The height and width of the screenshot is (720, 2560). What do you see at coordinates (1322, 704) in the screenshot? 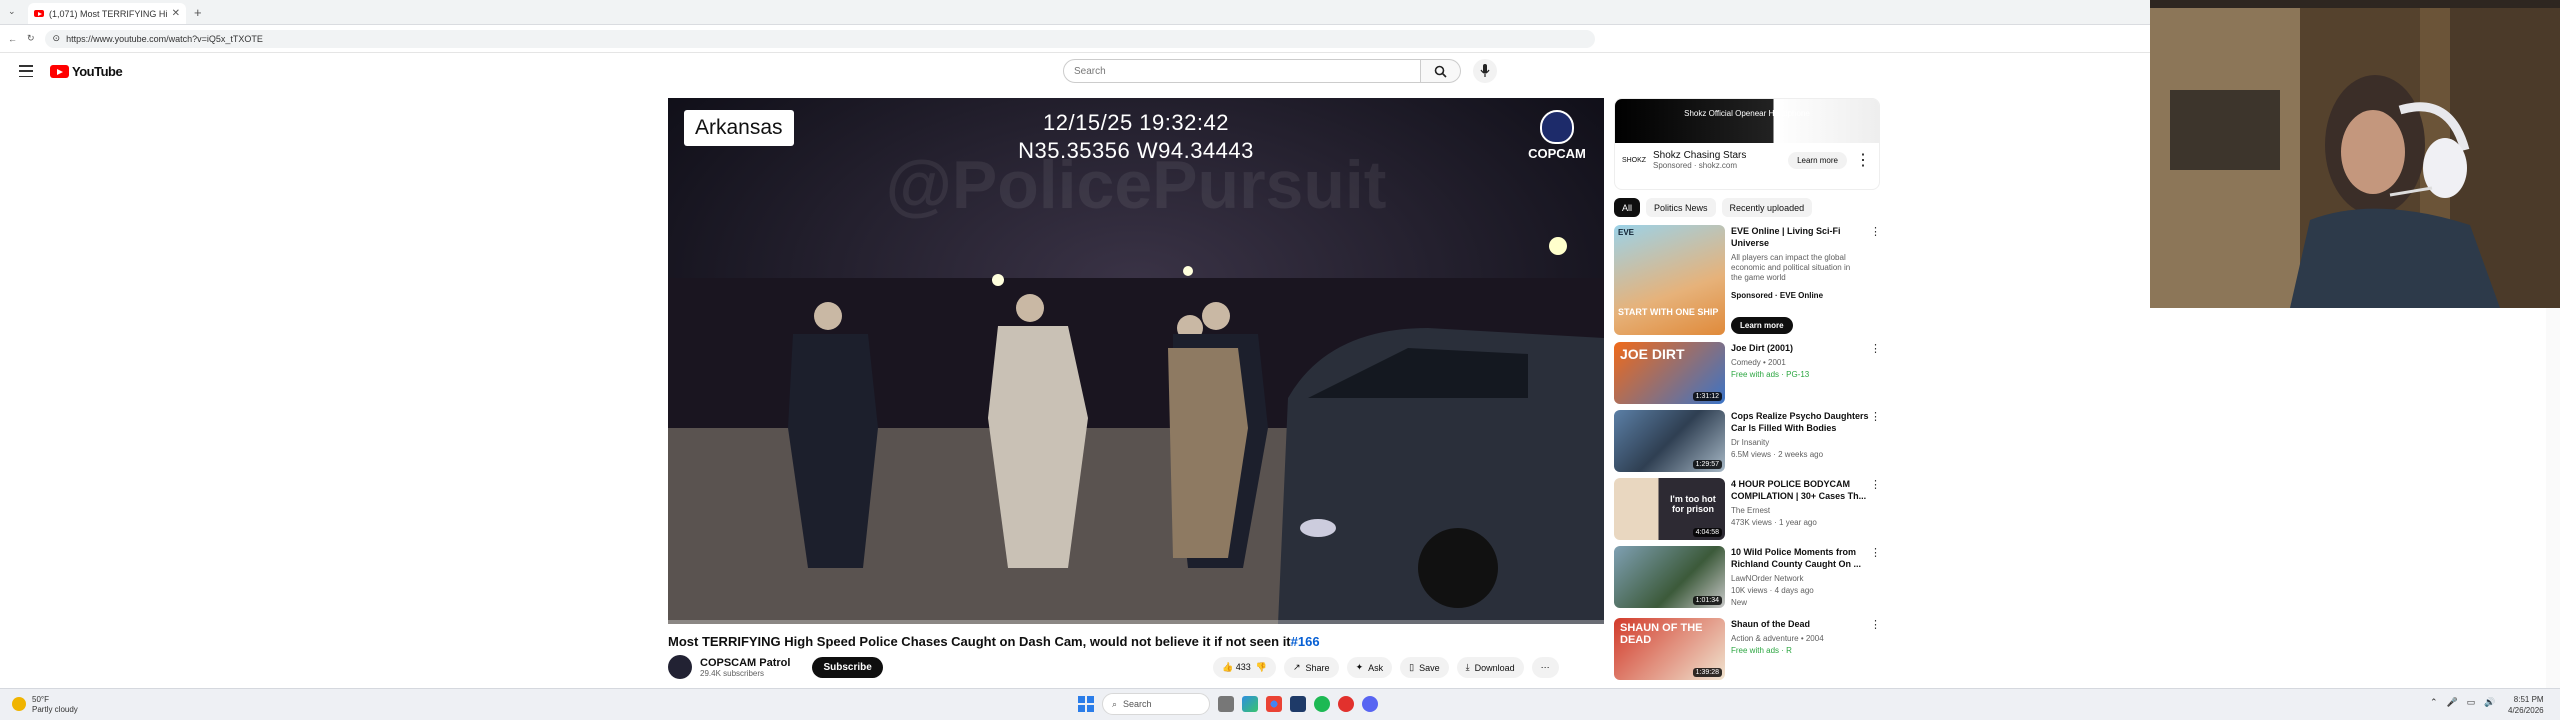
I see `spotify-icon` at bounding box center [1322, 704].